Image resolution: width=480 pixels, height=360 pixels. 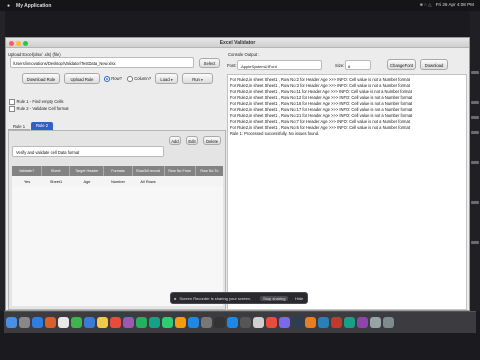 I want to click on column-header-target: Target Header, so click(x=87, y=171).